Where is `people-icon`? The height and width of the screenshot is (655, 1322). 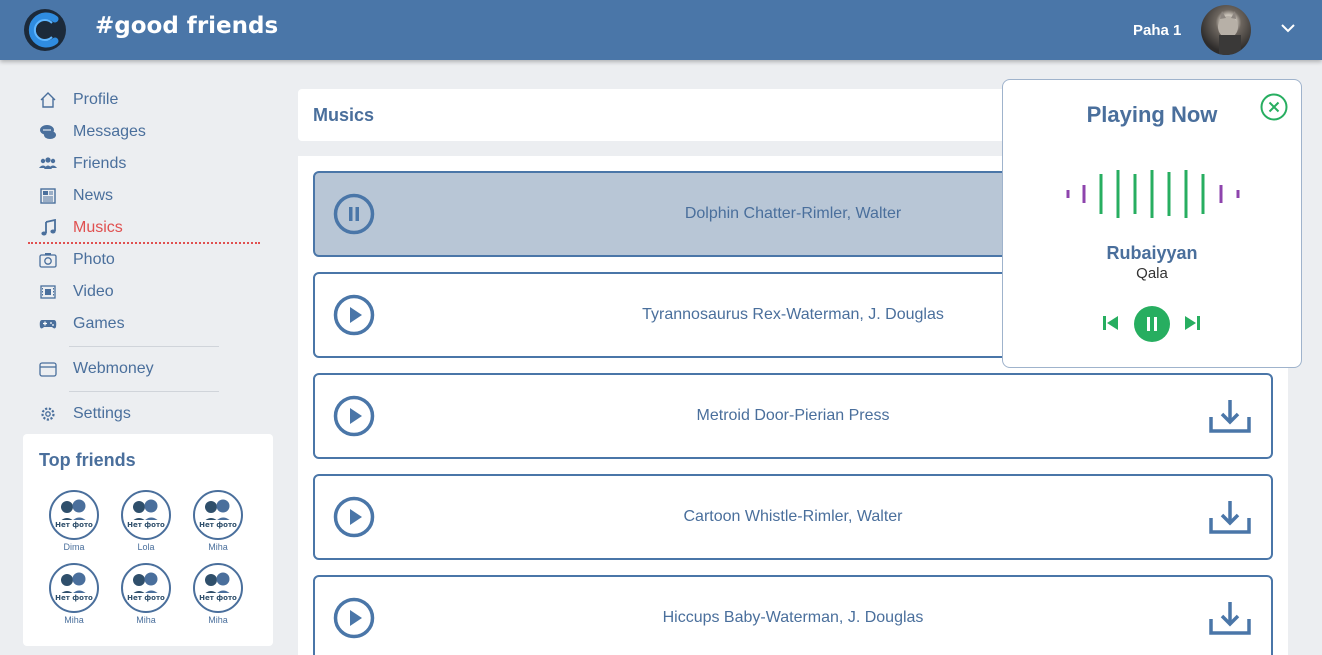 people-icon is located at coordinates (48, 164).